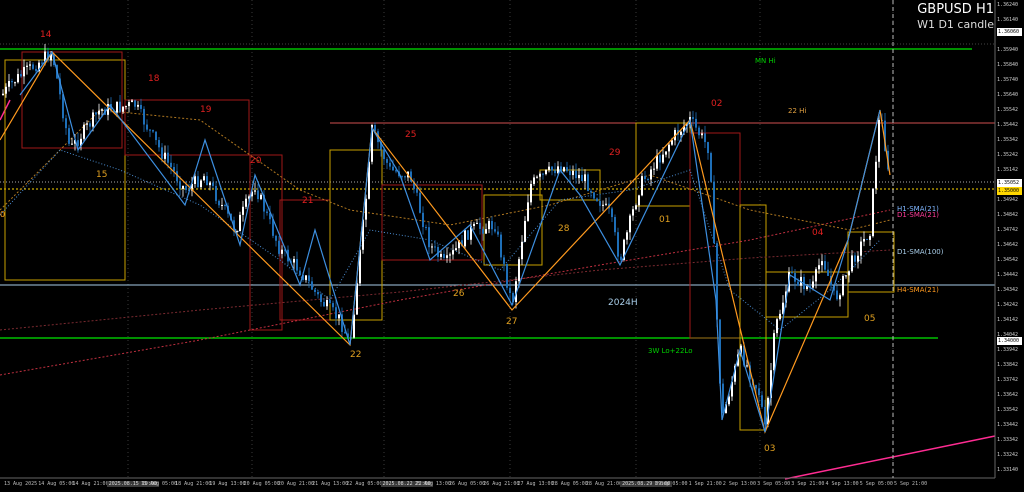 The width and height of the screenshot is (1024, 492). Describe the element at coordinates (569, 484) in the screenshot. I see `time-label: 28 Aug 05:00` at that location.